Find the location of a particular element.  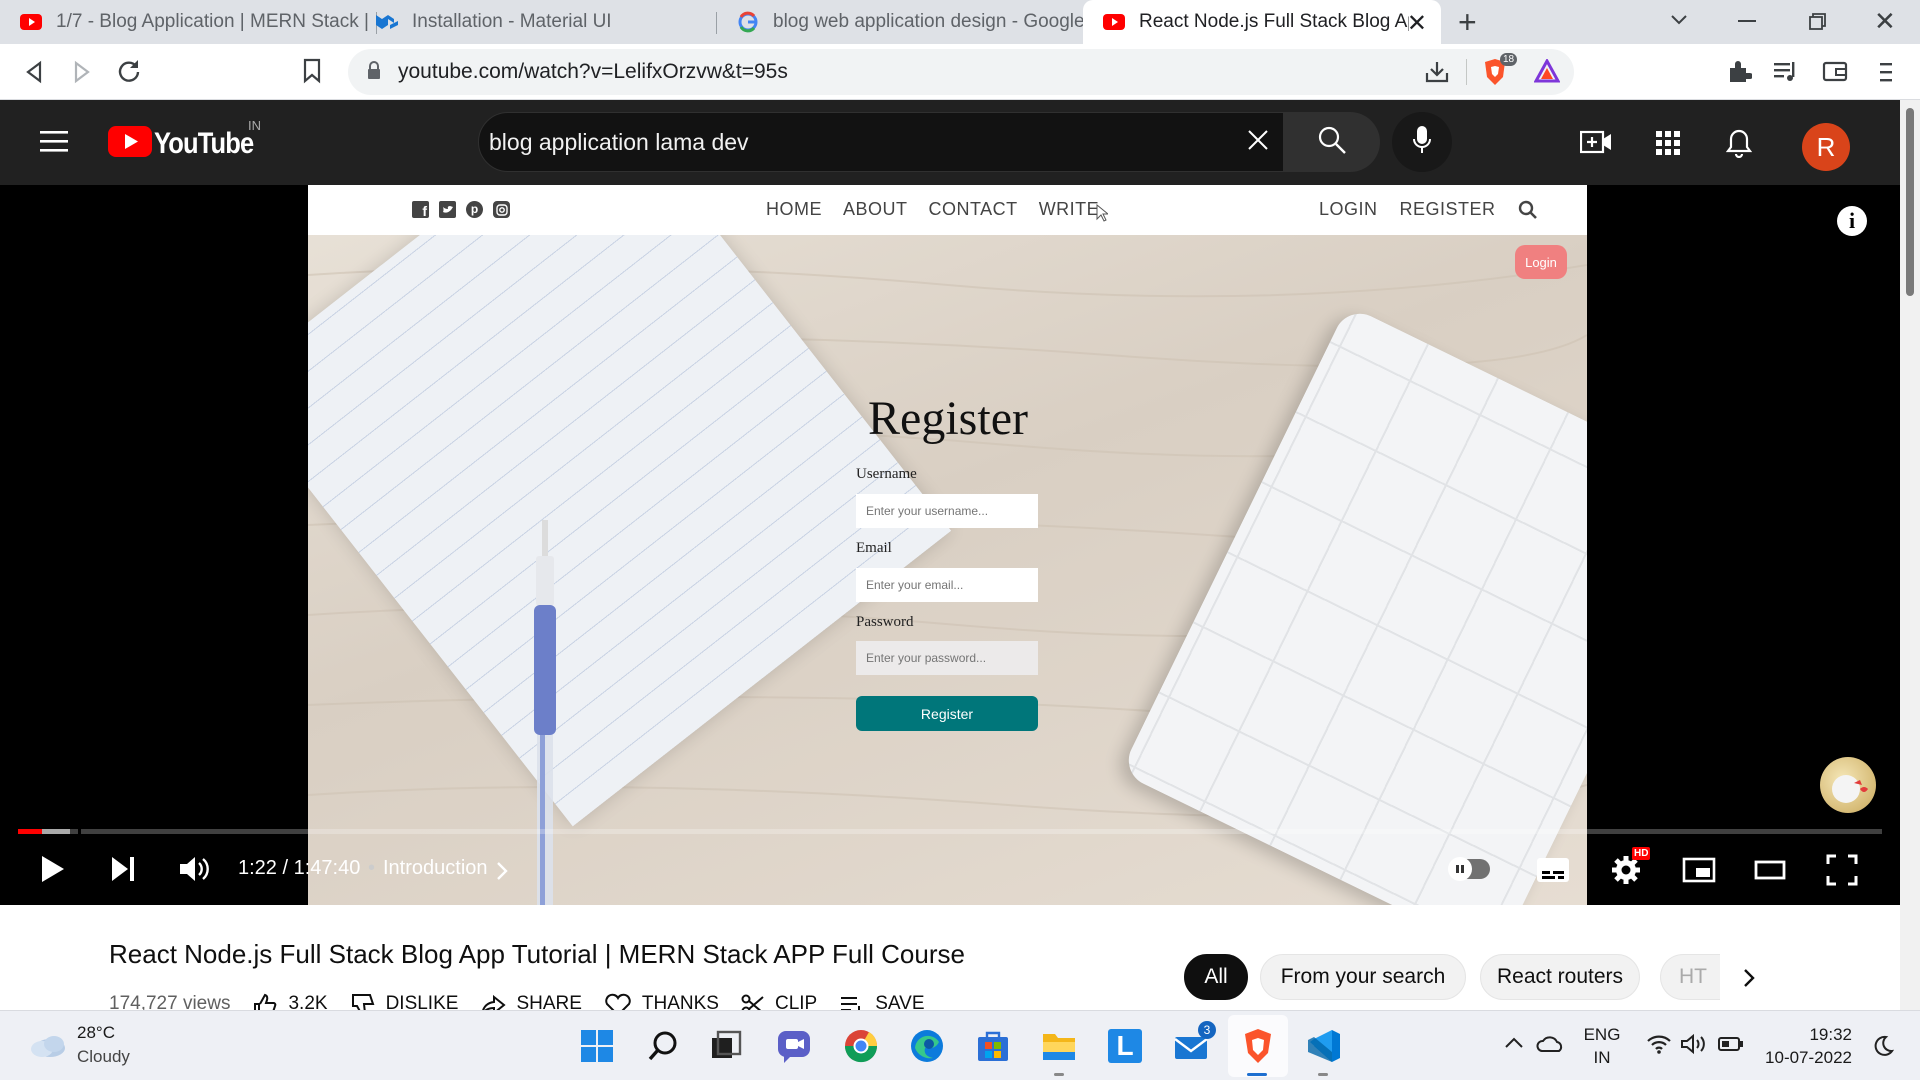

tab-title: blog web application design - Google is located at coordinates (928, 21).